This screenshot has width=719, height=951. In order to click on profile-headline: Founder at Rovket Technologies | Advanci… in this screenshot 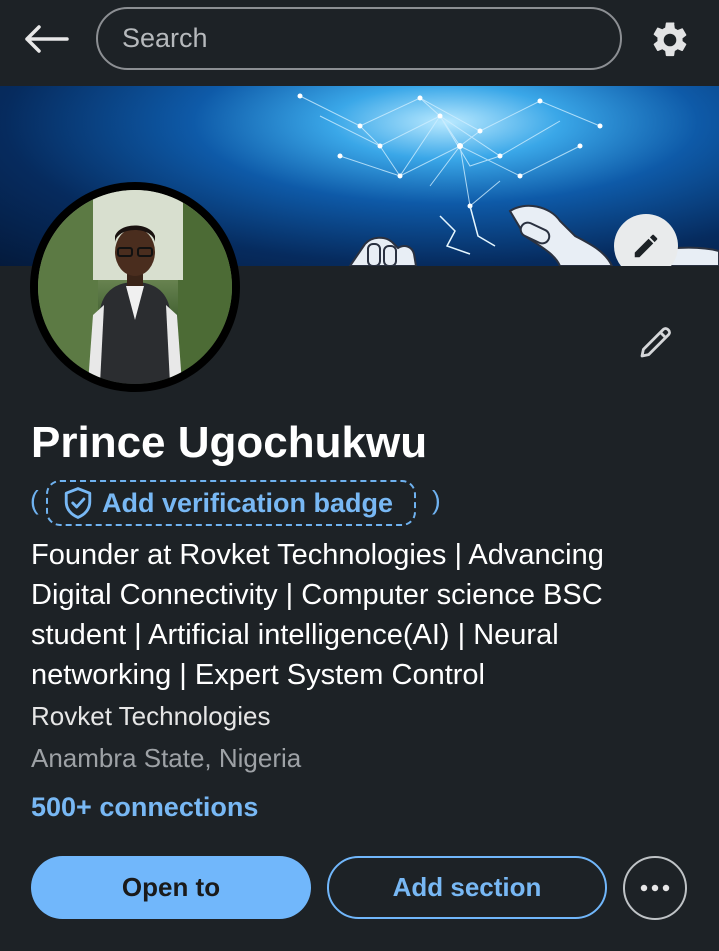, I will do `click(317, 615)`.